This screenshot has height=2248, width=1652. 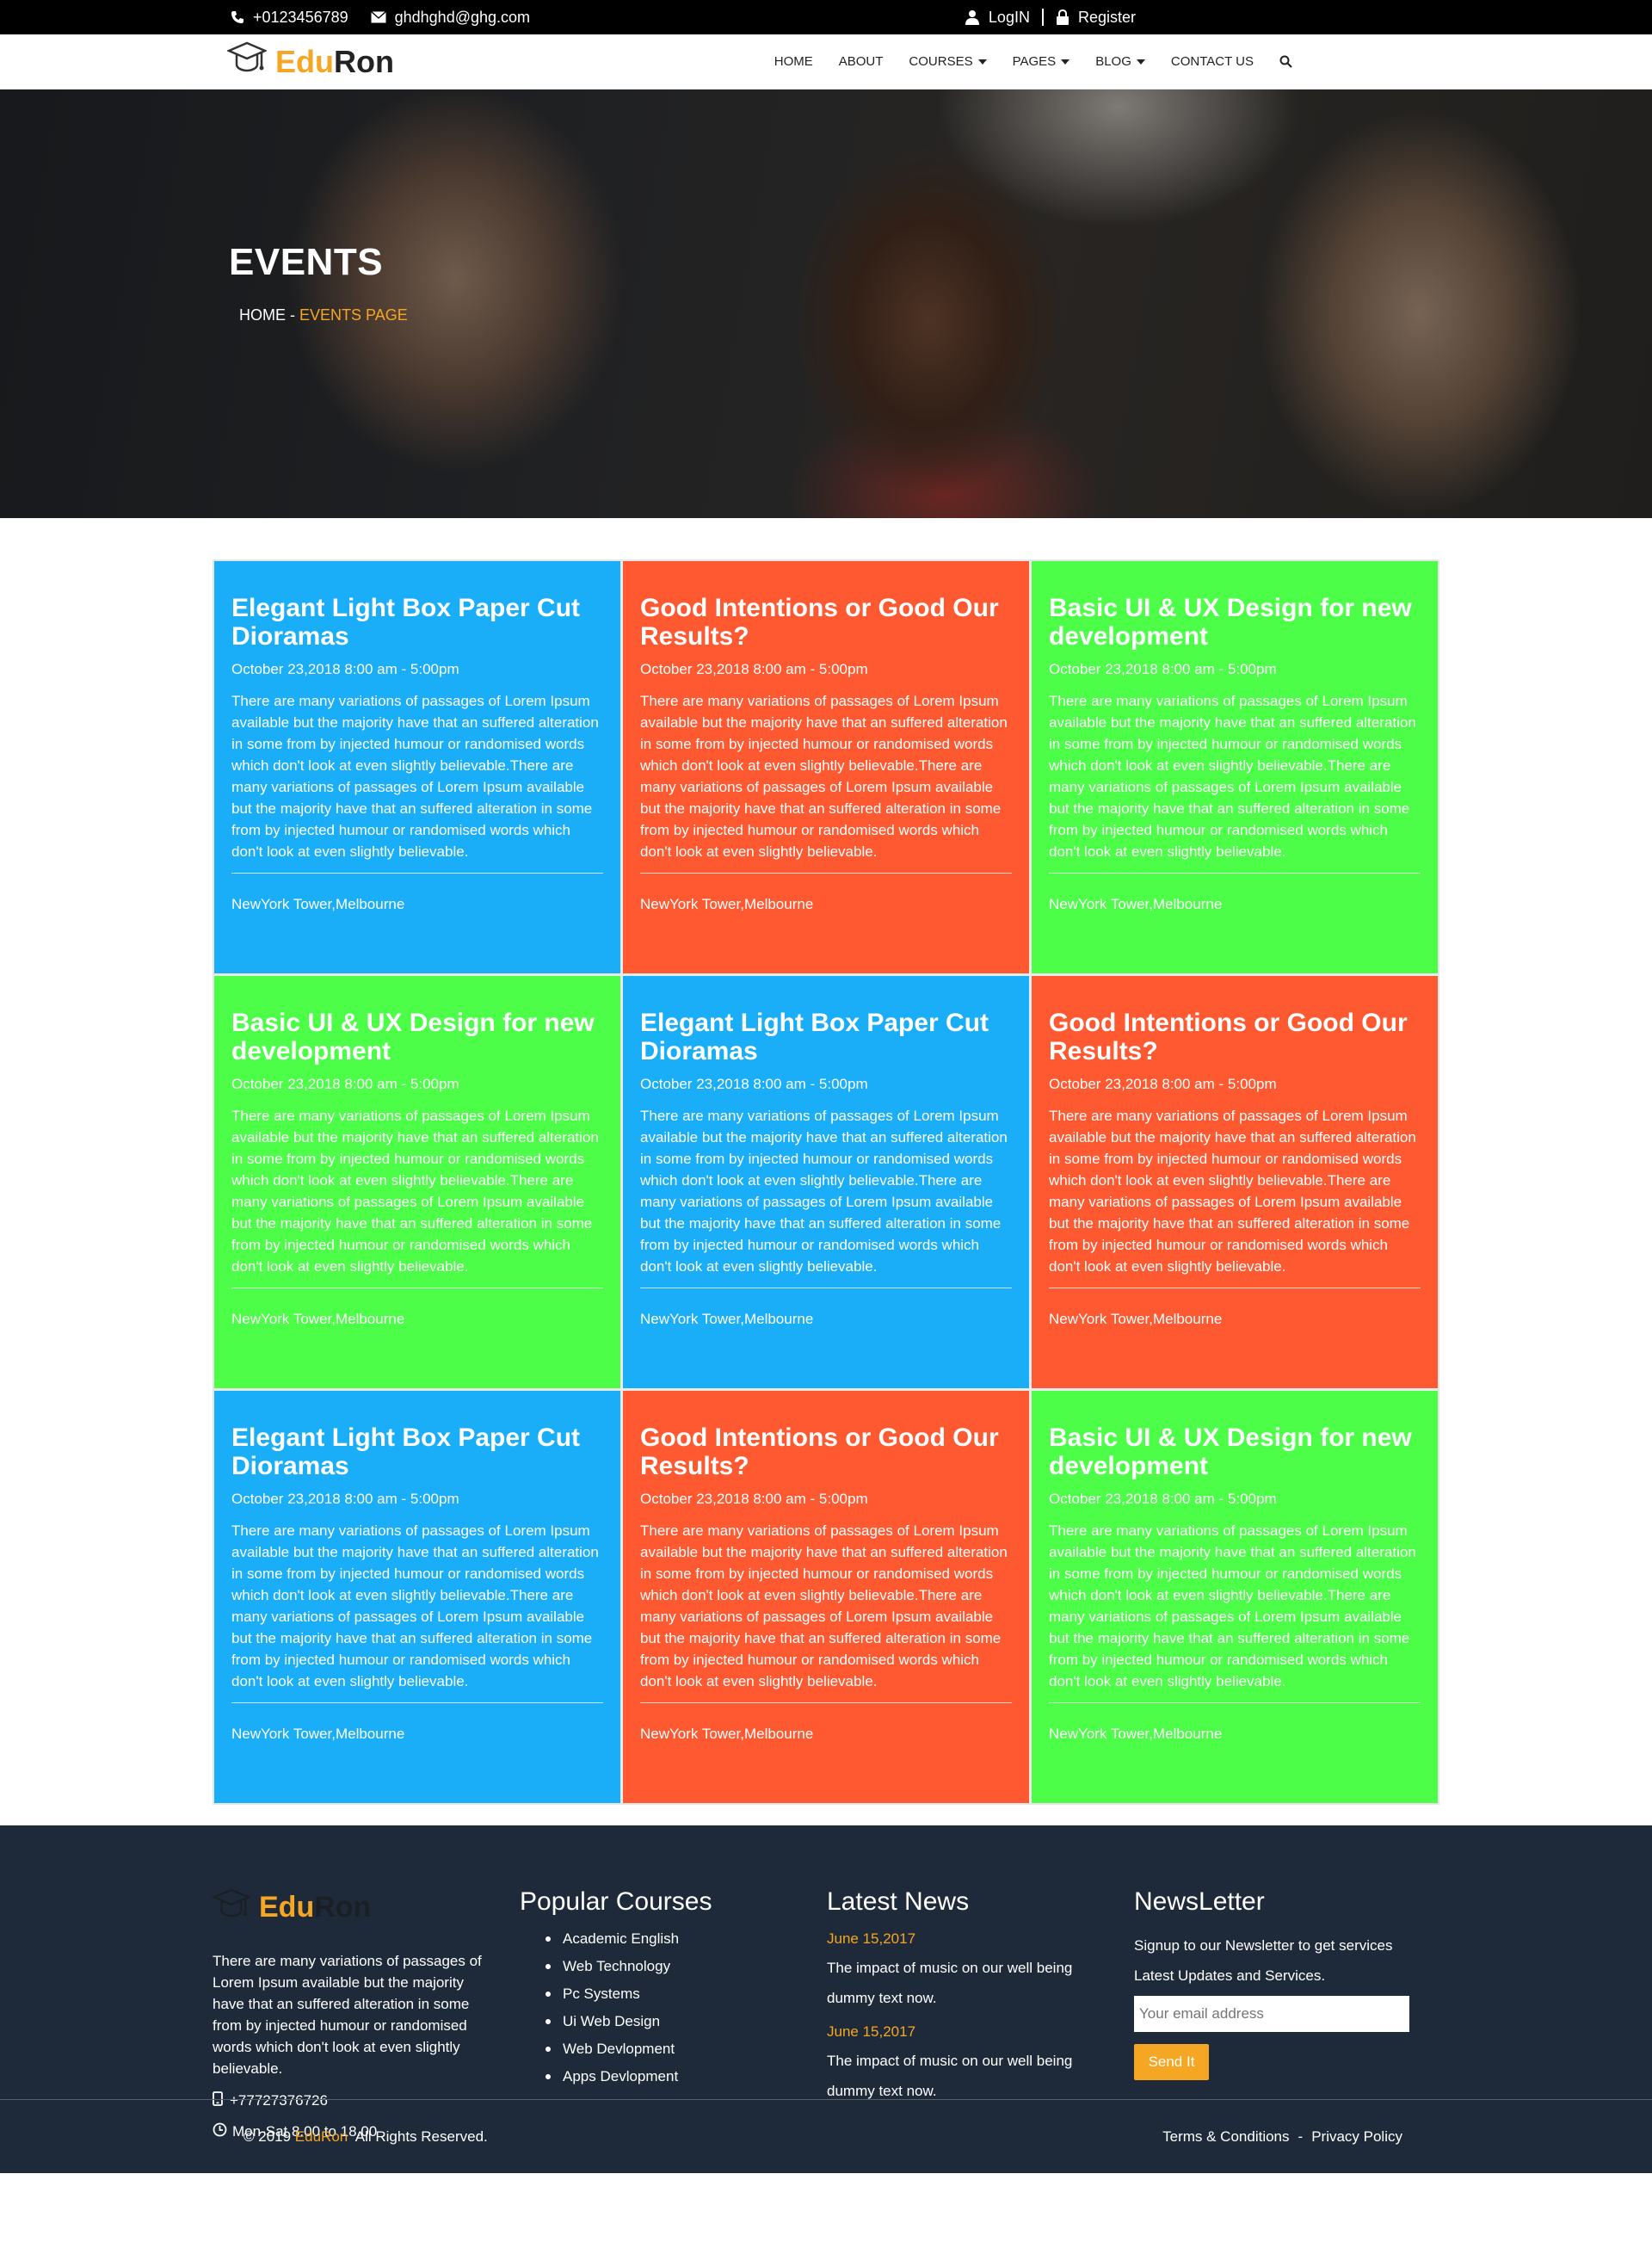 I want to click on footer-legal-links: Terms & Conditions - Privacy Policy, so click(x=1282, y=2137).